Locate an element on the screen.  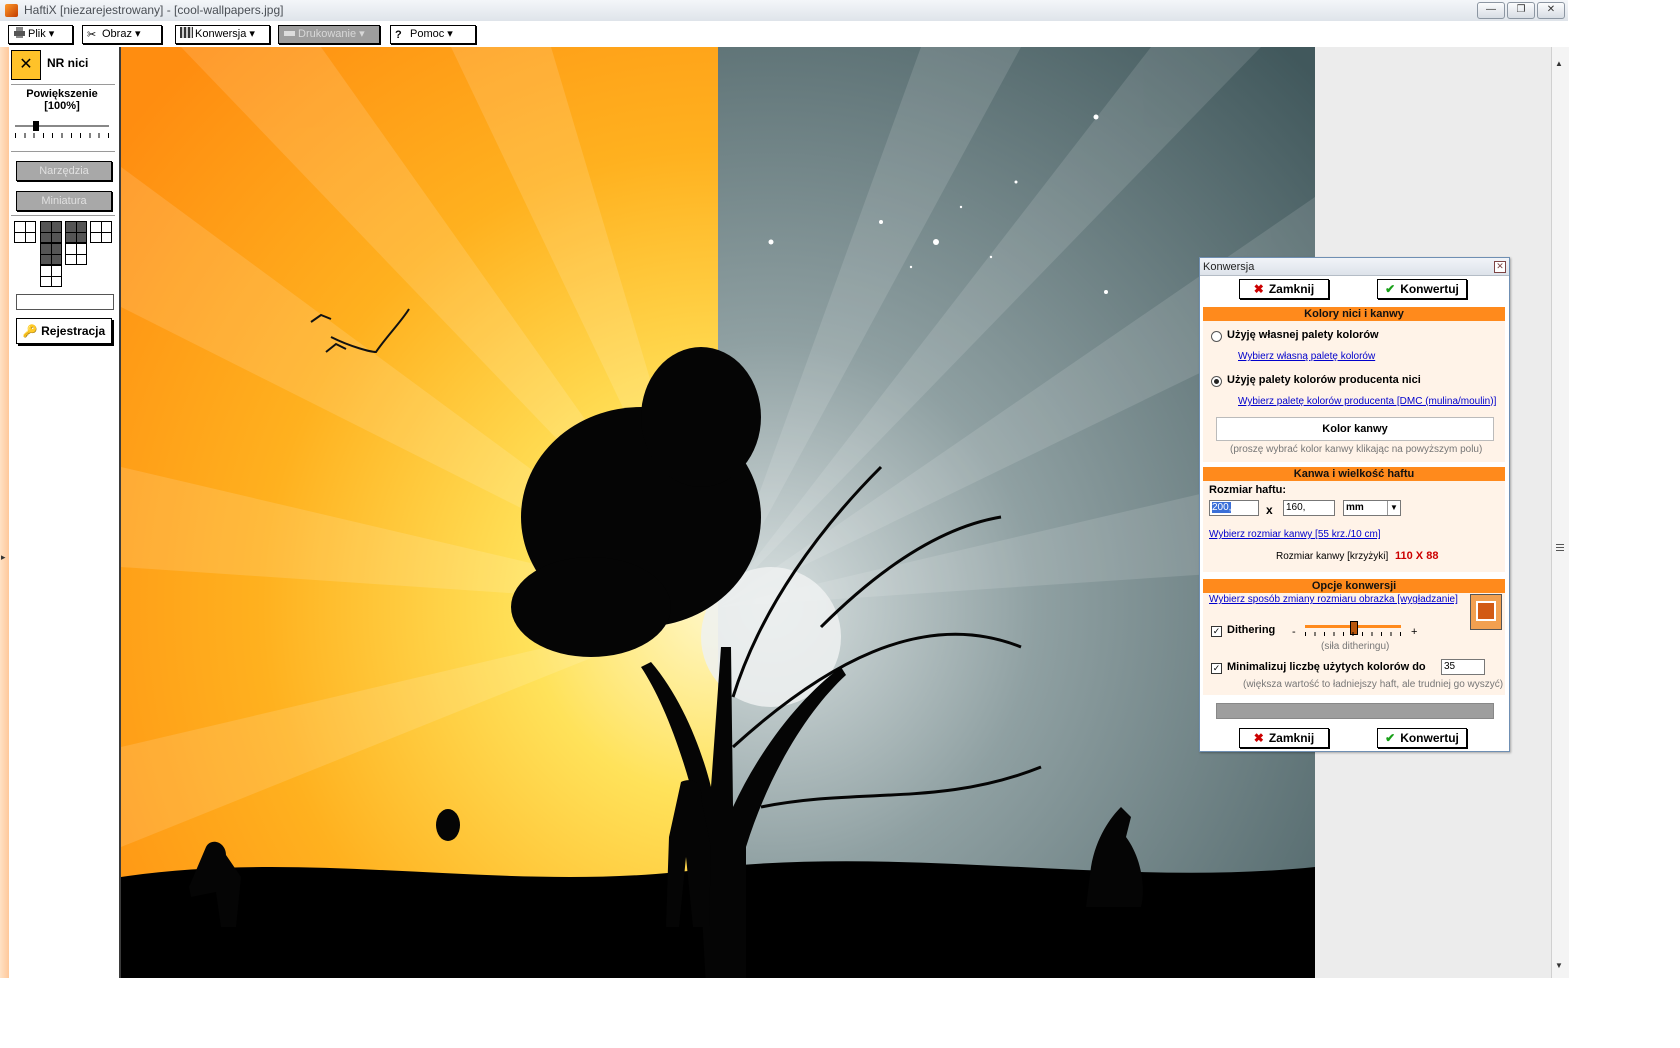
cross-view-icon is located at coordinates (76, 254).